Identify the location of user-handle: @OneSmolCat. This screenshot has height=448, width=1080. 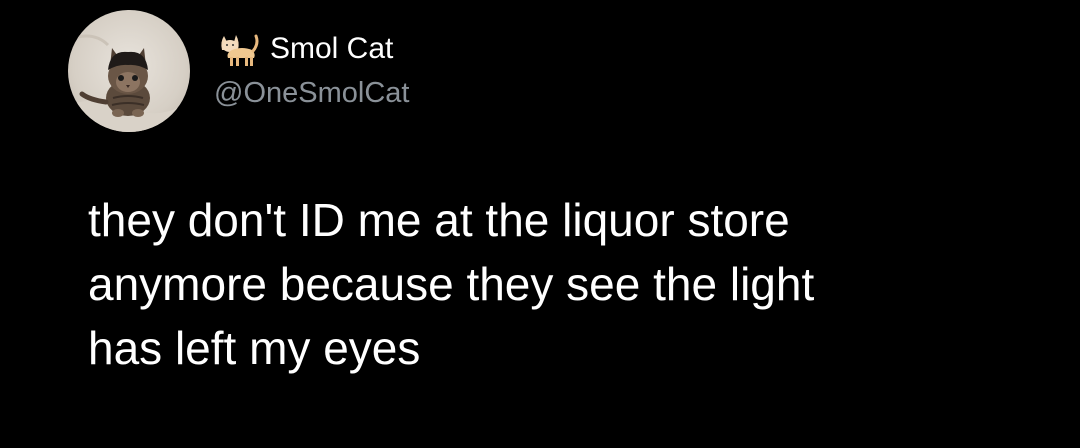
(311, 93).